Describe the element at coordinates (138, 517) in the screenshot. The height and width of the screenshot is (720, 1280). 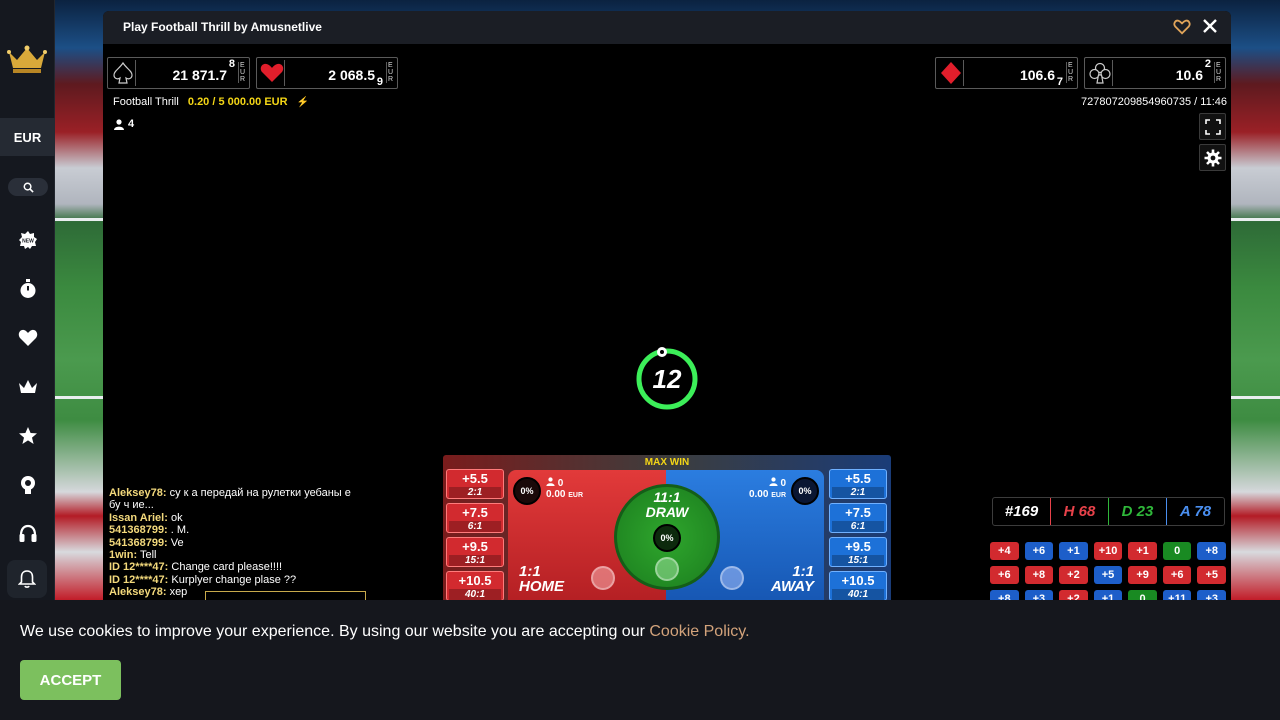
I see `chat-user: Issan Ariel:` at that location.